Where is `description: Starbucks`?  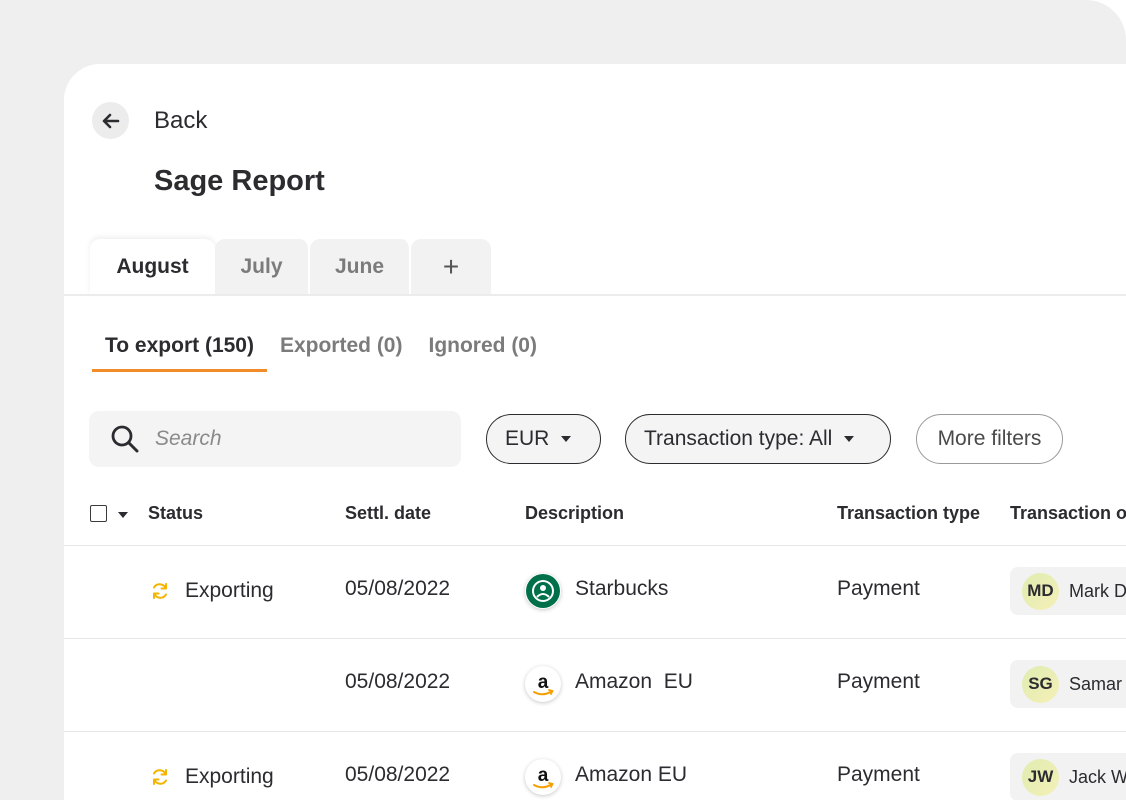
description: Starbucks is located at coordinates (622, 588).